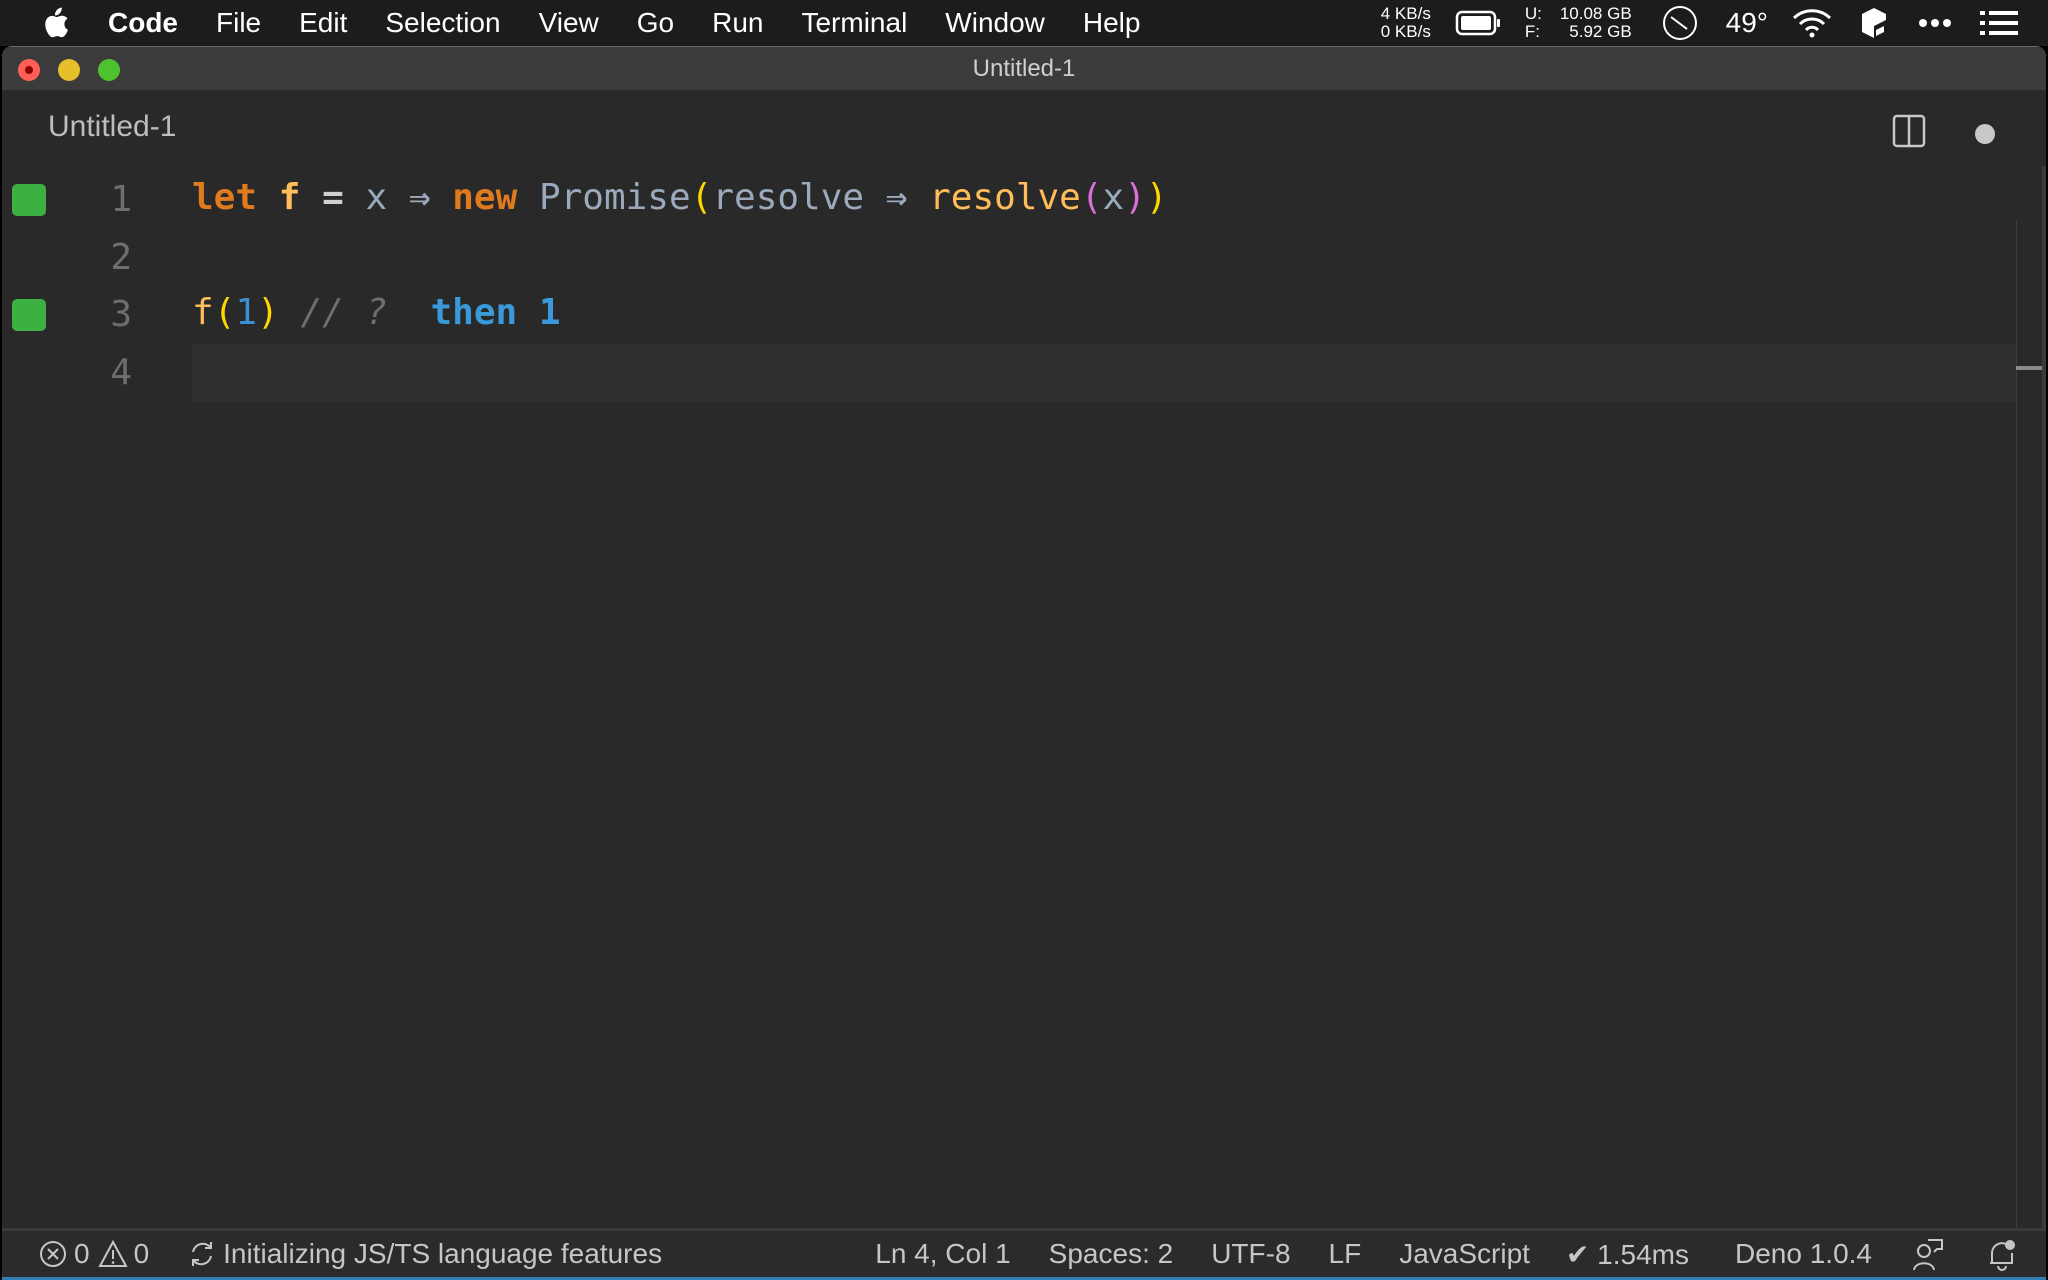 The height and width of the screenshot is (1280, 2048). Describe the element at coordinates (323, 23) in the screenshot. I see `menu-edit: Edit` at that location.